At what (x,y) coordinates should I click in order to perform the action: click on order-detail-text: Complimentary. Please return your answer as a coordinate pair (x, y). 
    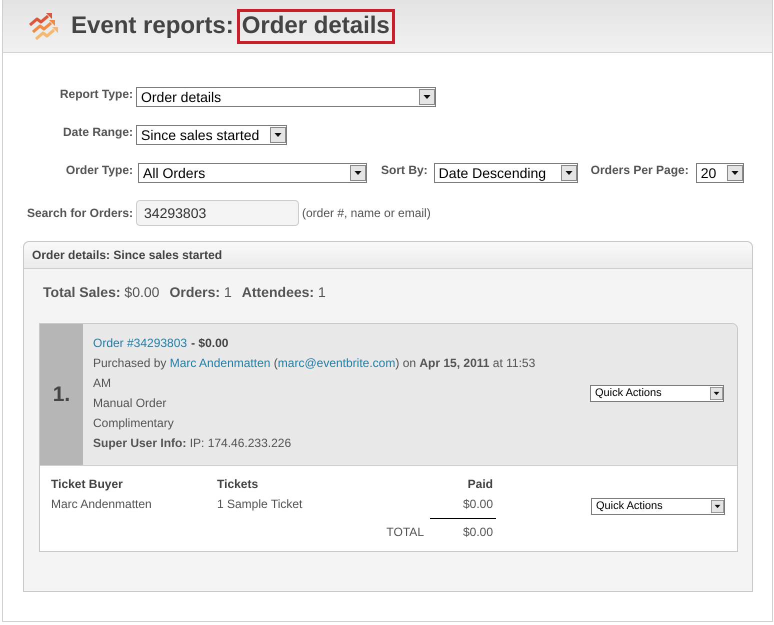
    Looking at the image, I should click on (134, 423).